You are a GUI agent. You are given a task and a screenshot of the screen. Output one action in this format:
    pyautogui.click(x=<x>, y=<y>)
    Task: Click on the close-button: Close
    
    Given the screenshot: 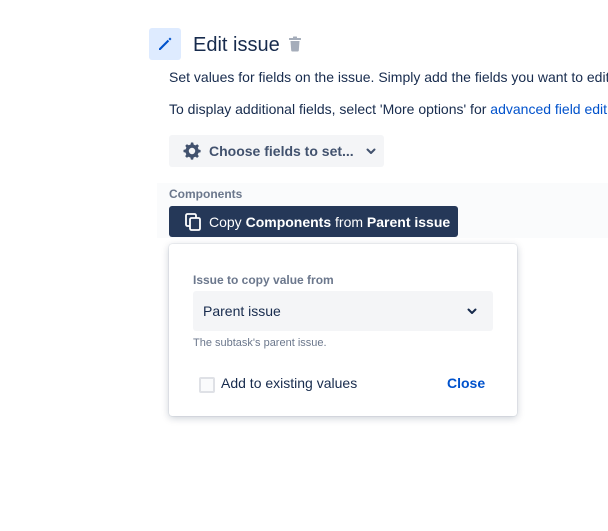 What is the action you would take?
    pyautogui.click(x=466, y=383)
    